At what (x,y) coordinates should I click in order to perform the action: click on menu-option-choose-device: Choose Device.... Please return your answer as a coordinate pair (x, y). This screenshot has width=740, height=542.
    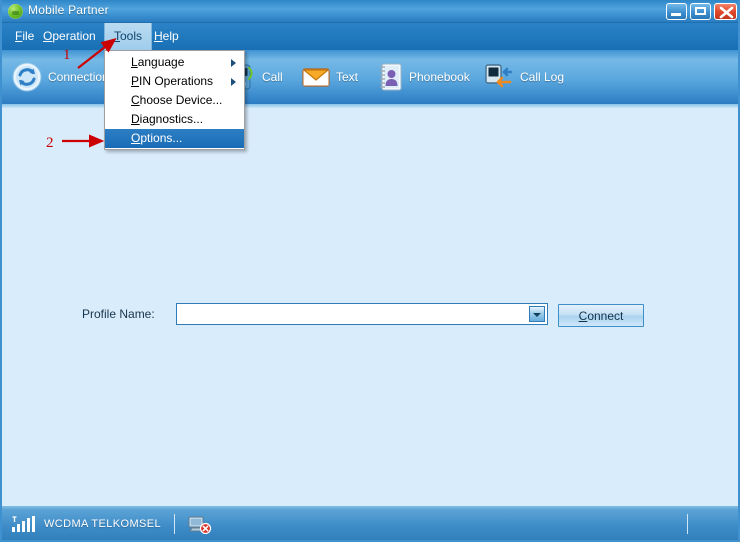
    Looking at the image, I should click on (174, 100).